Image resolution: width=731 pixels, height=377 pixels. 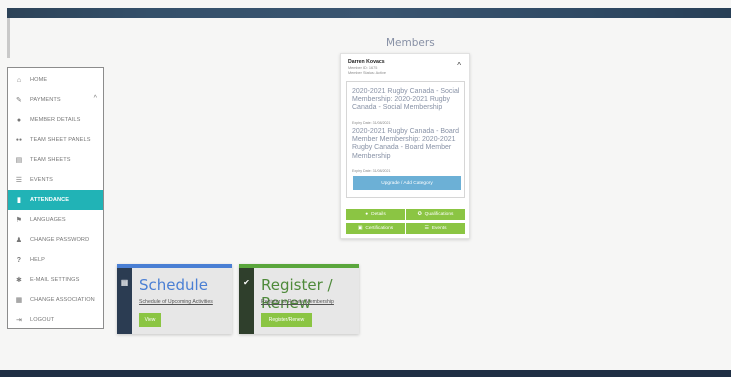 I want to click on user-key-icon: ♟, so click(x=19, y=240).